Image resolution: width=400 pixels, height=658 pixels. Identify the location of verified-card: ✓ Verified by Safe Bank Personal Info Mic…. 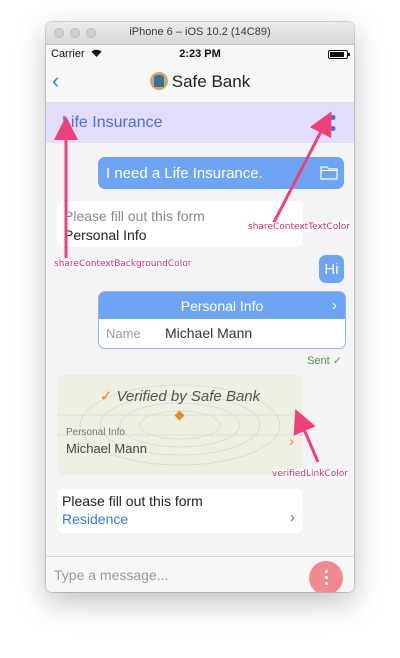
(180, 425).